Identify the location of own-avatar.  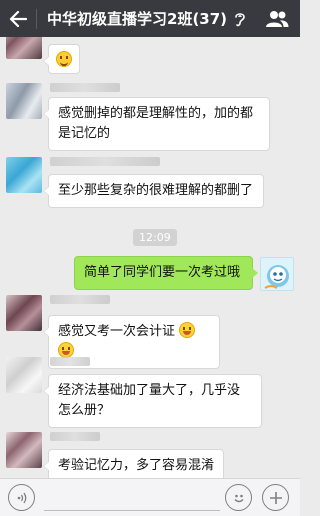
(277, 274).